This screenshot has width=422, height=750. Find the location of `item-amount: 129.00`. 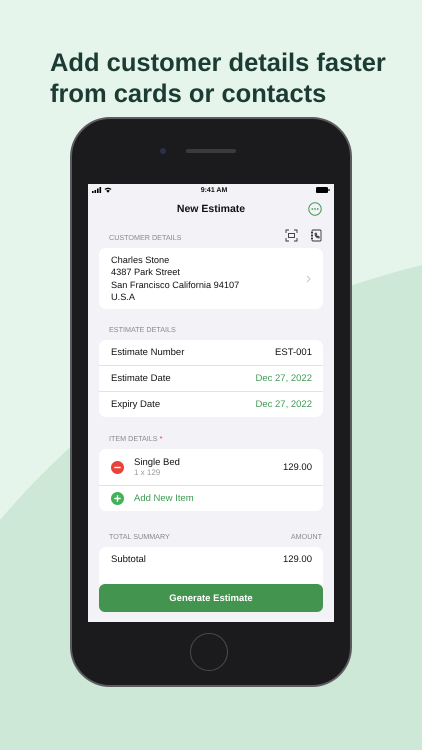

item-amount: 129.00 is located at coordinates (297, 467).